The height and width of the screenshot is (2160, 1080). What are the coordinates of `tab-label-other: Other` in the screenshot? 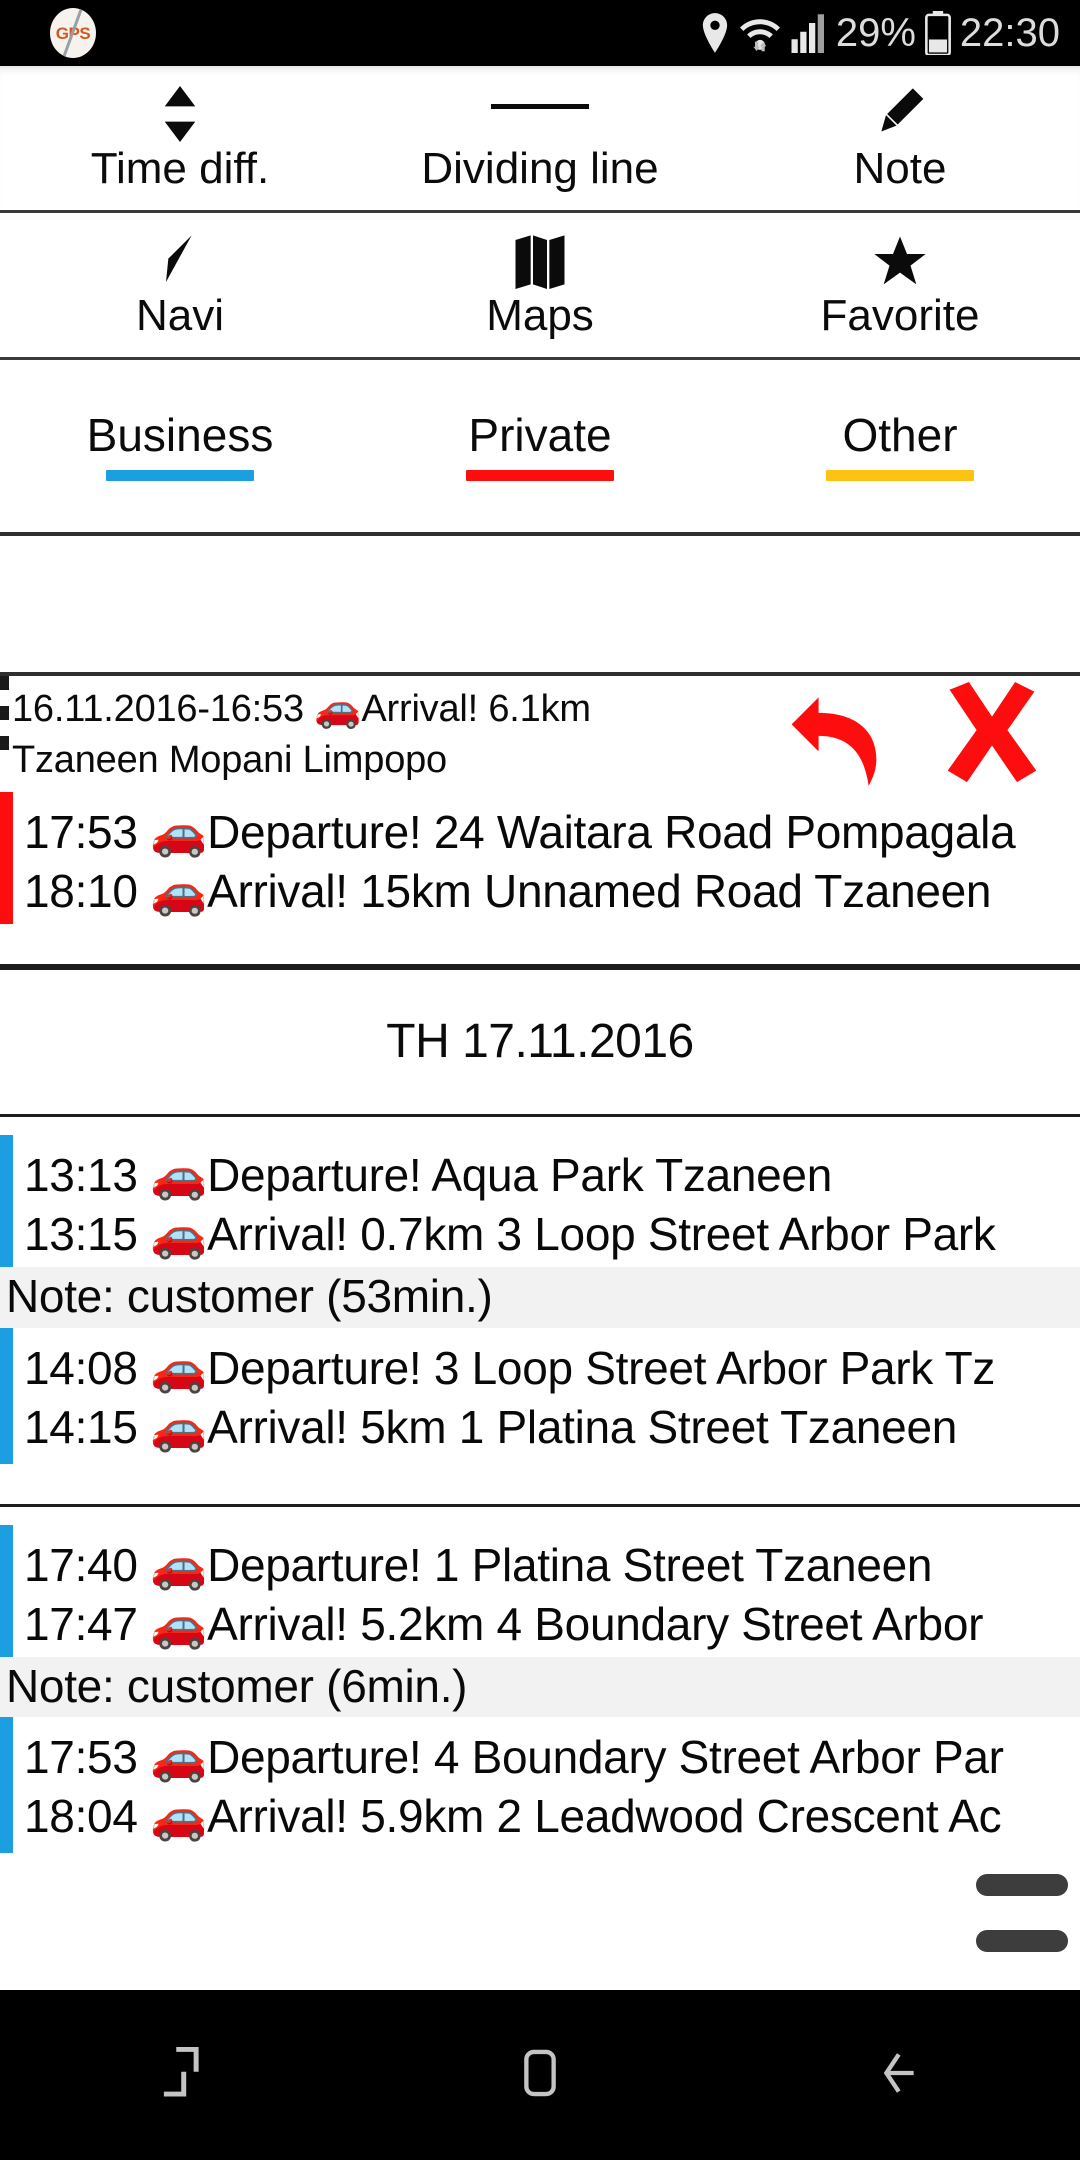 It's located at (900, 434).